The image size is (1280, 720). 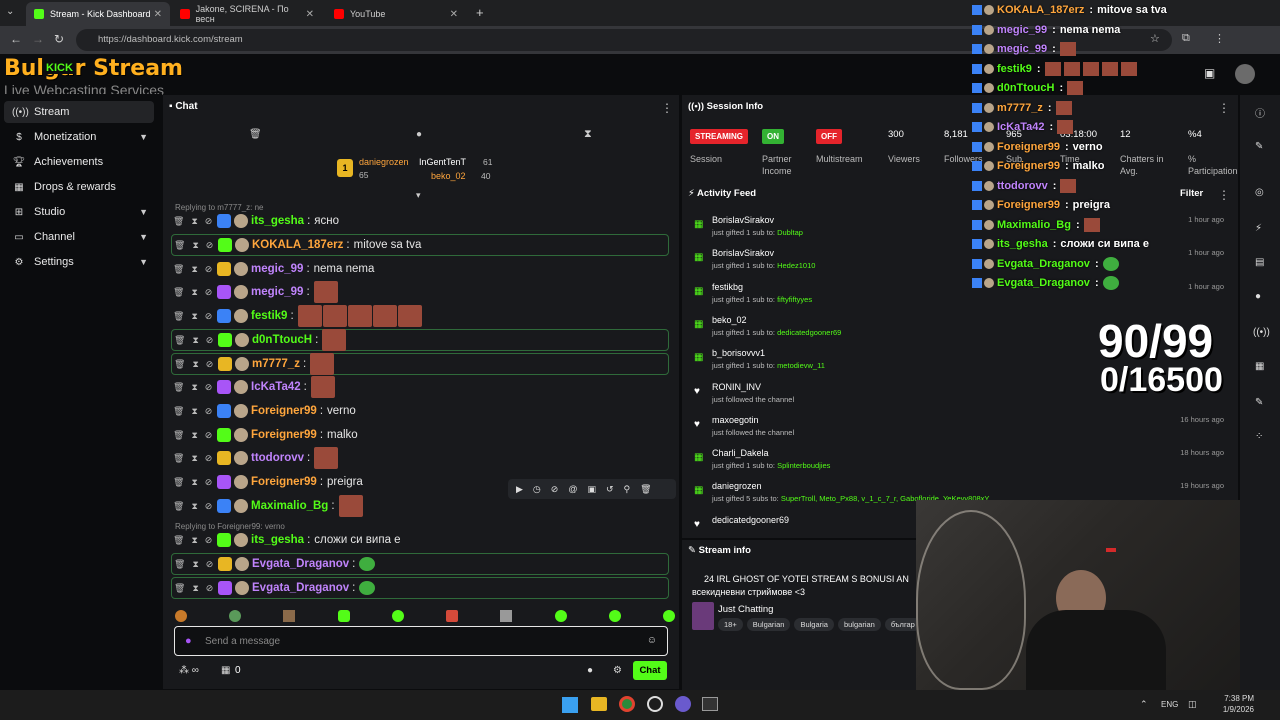 What do you see at coordinates (790, 232) in the screenshot?
I see `activity-target: Dubltap` at bounding box center [790, 232].